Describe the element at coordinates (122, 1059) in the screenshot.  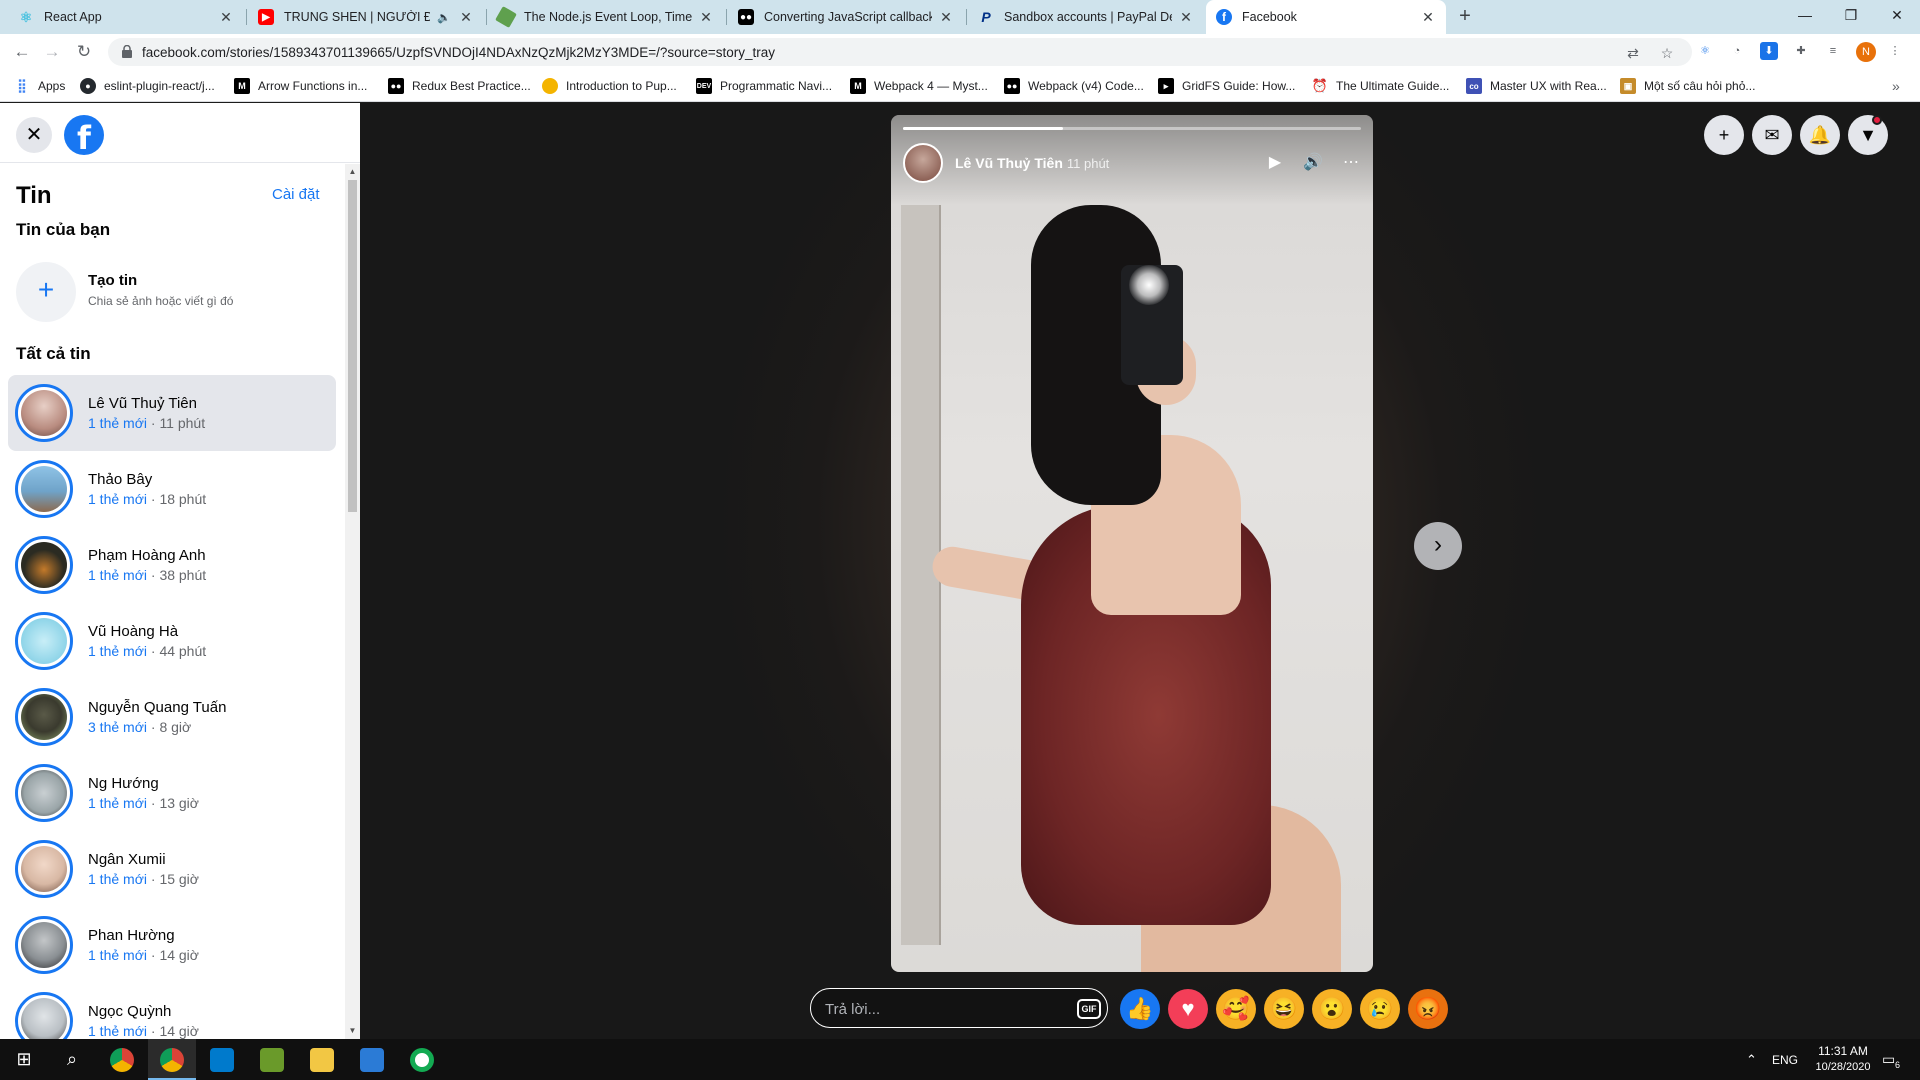
I see `chrome-icon` at that location.